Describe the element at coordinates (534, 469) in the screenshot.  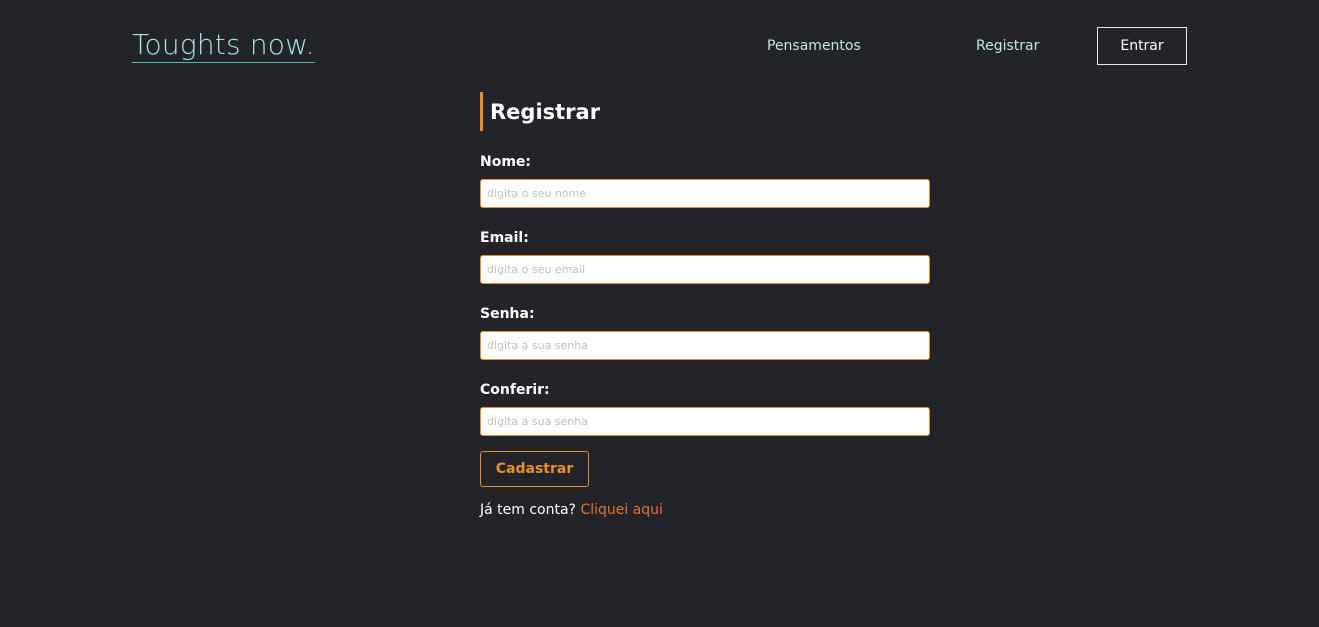
I see `cadastrar-button: Cadastrar` at that location.